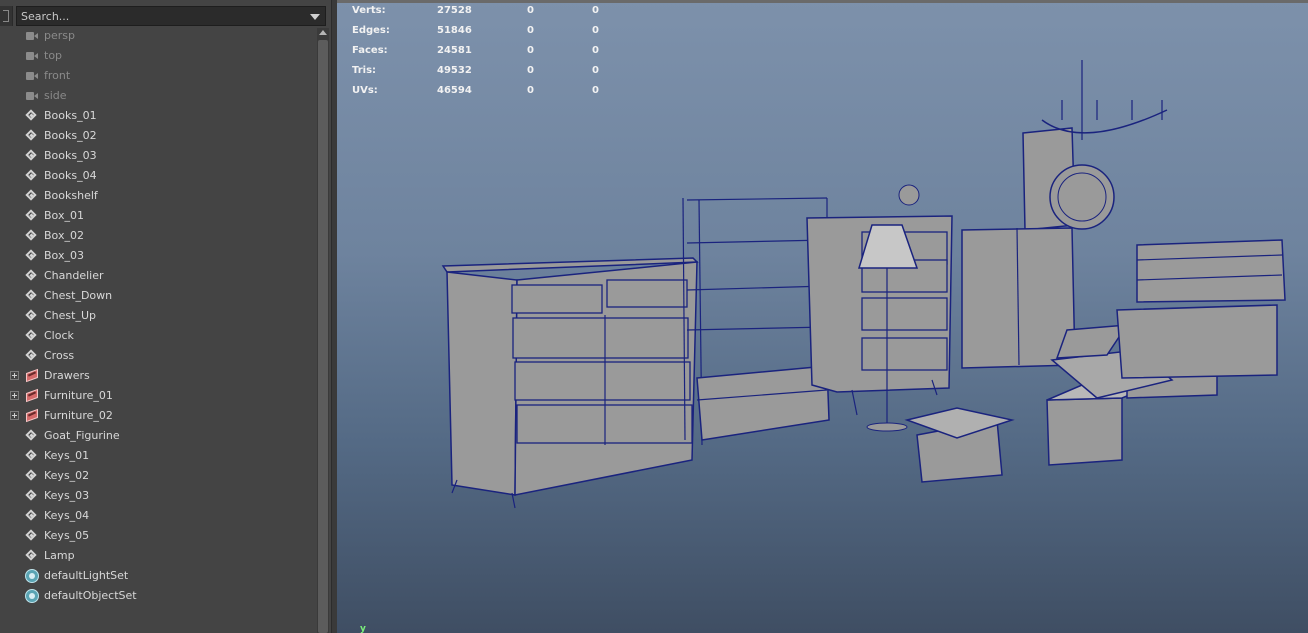 Image resolution: width=1308 pixels, height=633 pixels. Describe the element at coordinates (158, 316) in the screenshot. I see `outliner-item: Chest_Up` at that location.